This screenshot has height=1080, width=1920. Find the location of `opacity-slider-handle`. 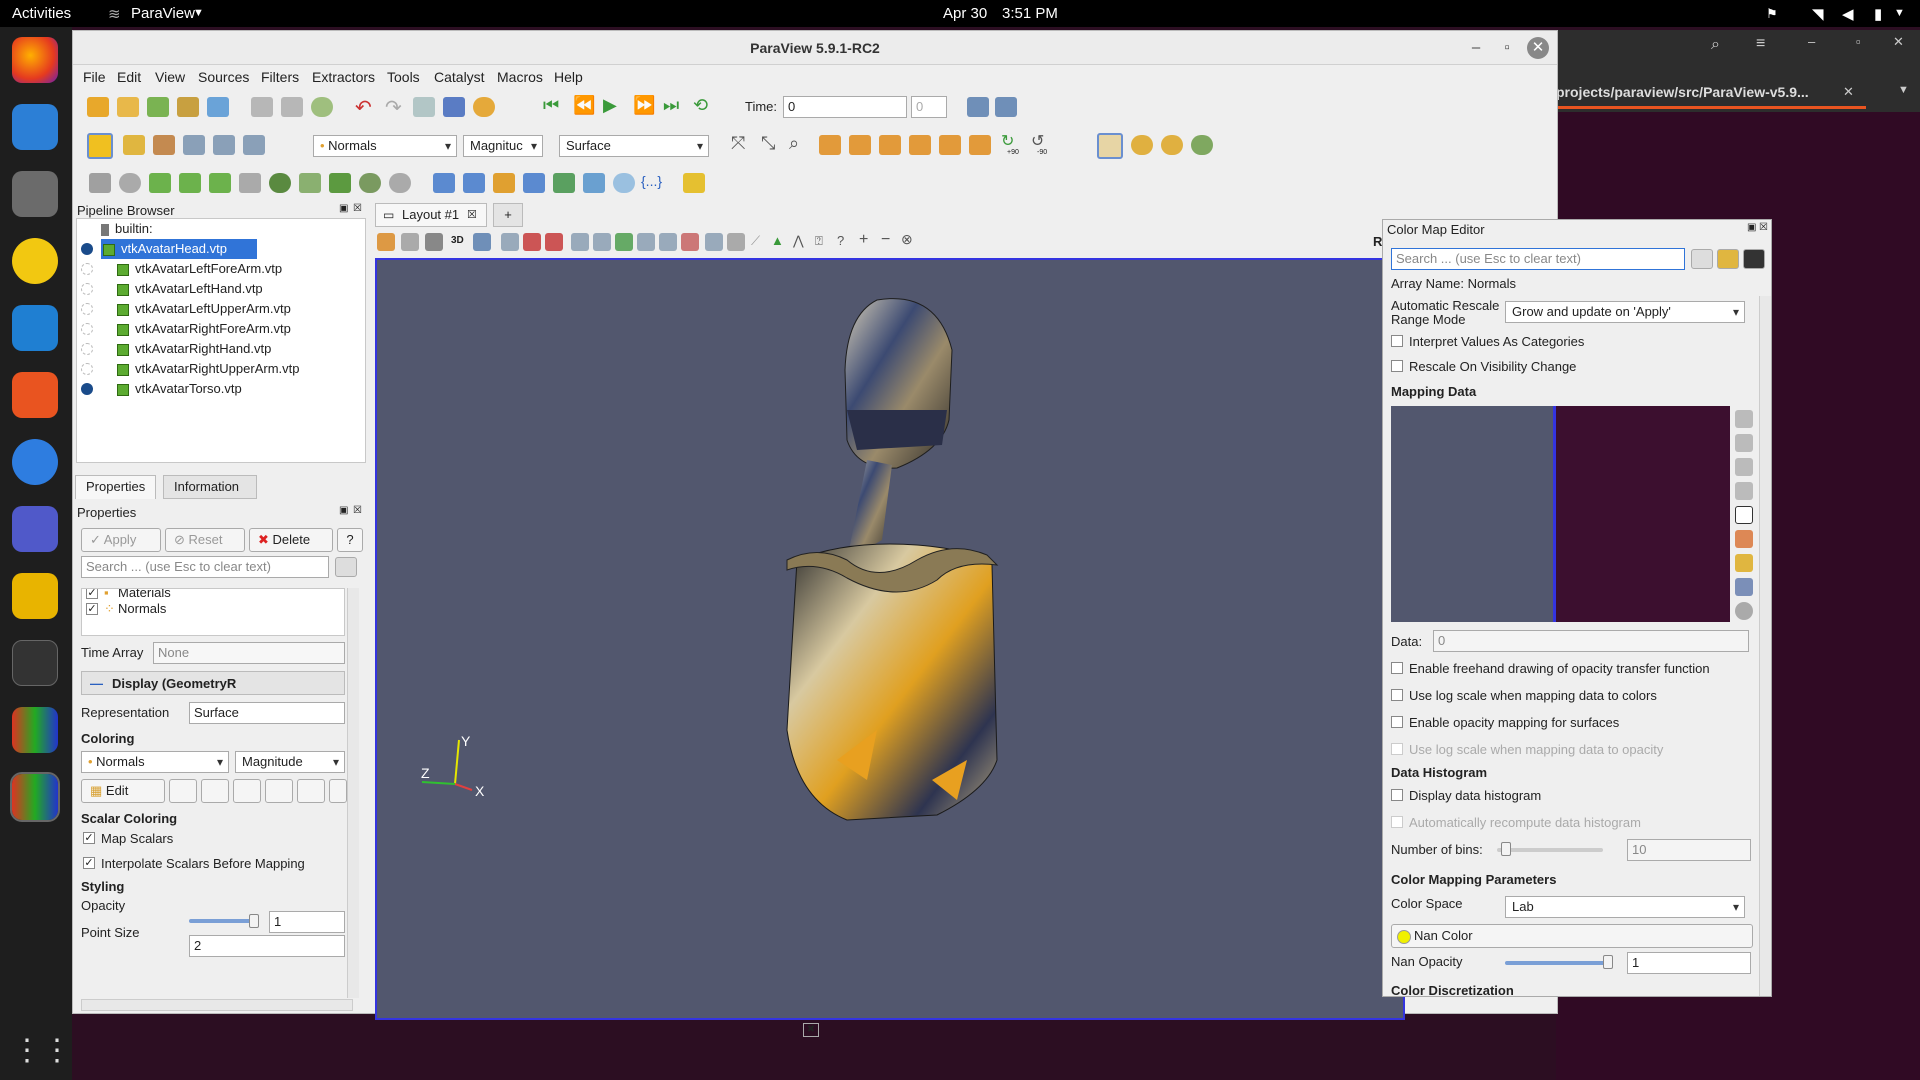

opacity-slider-handle is located at coordinates (254, 921).